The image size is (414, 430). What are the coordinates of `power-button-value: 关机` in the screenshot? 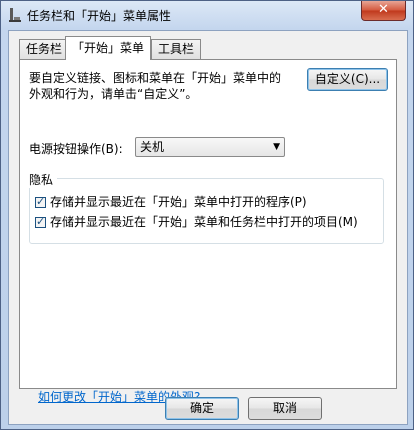 It's located at (152, 147).